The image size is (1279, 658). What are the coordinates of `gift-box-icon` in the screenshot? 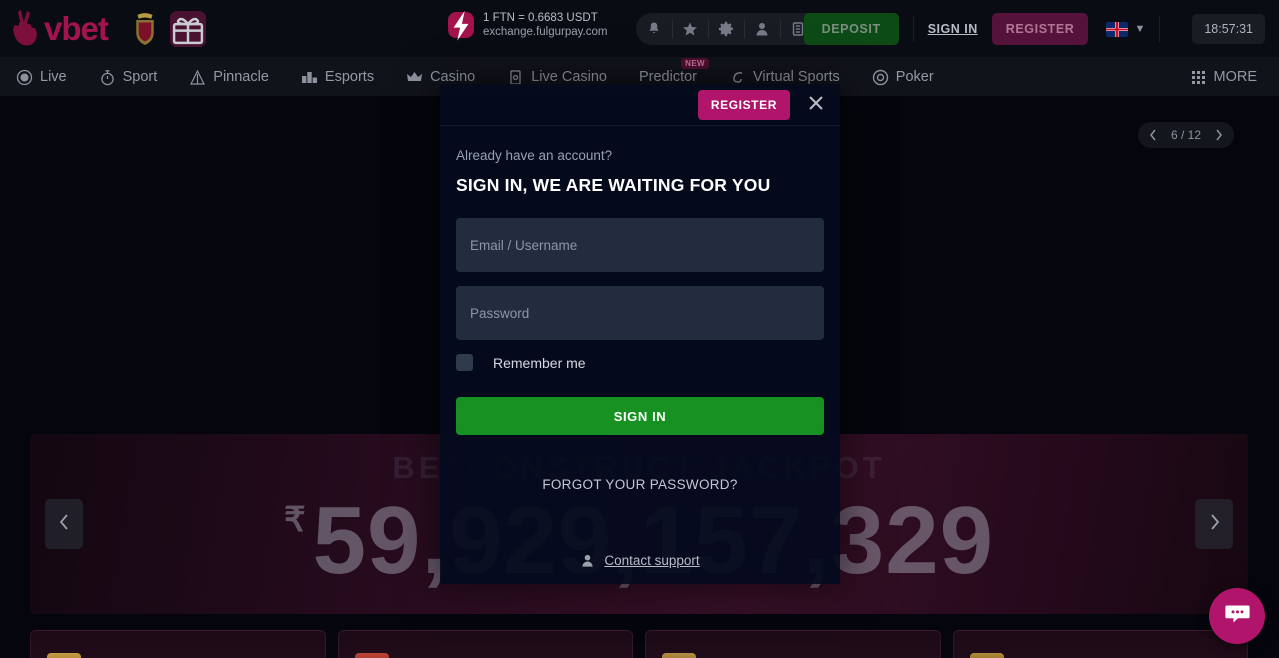 It's located at (187, 28).